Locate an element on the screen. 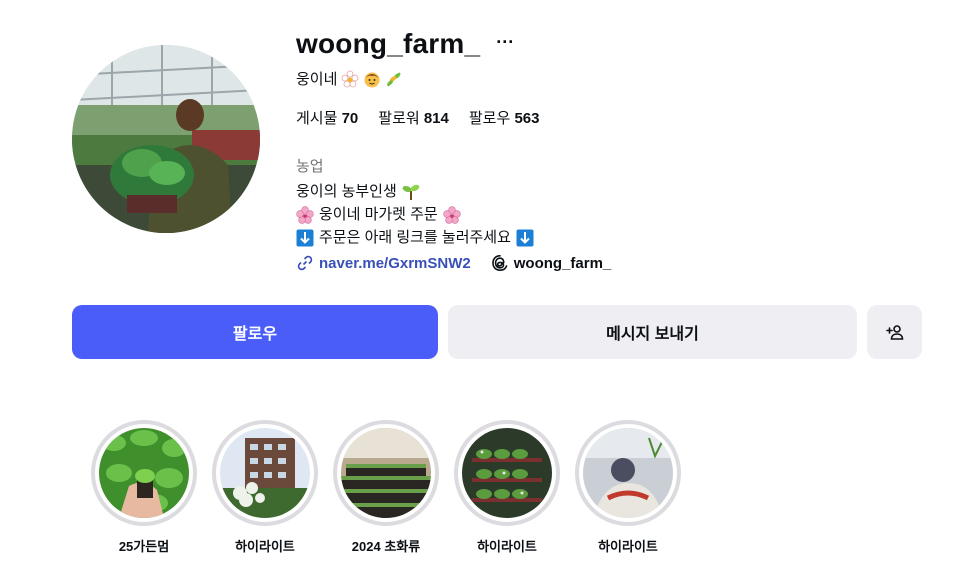  bio-line: 주문은 아래 링크를 눌러주세요 is located at coordinates (415, 237).